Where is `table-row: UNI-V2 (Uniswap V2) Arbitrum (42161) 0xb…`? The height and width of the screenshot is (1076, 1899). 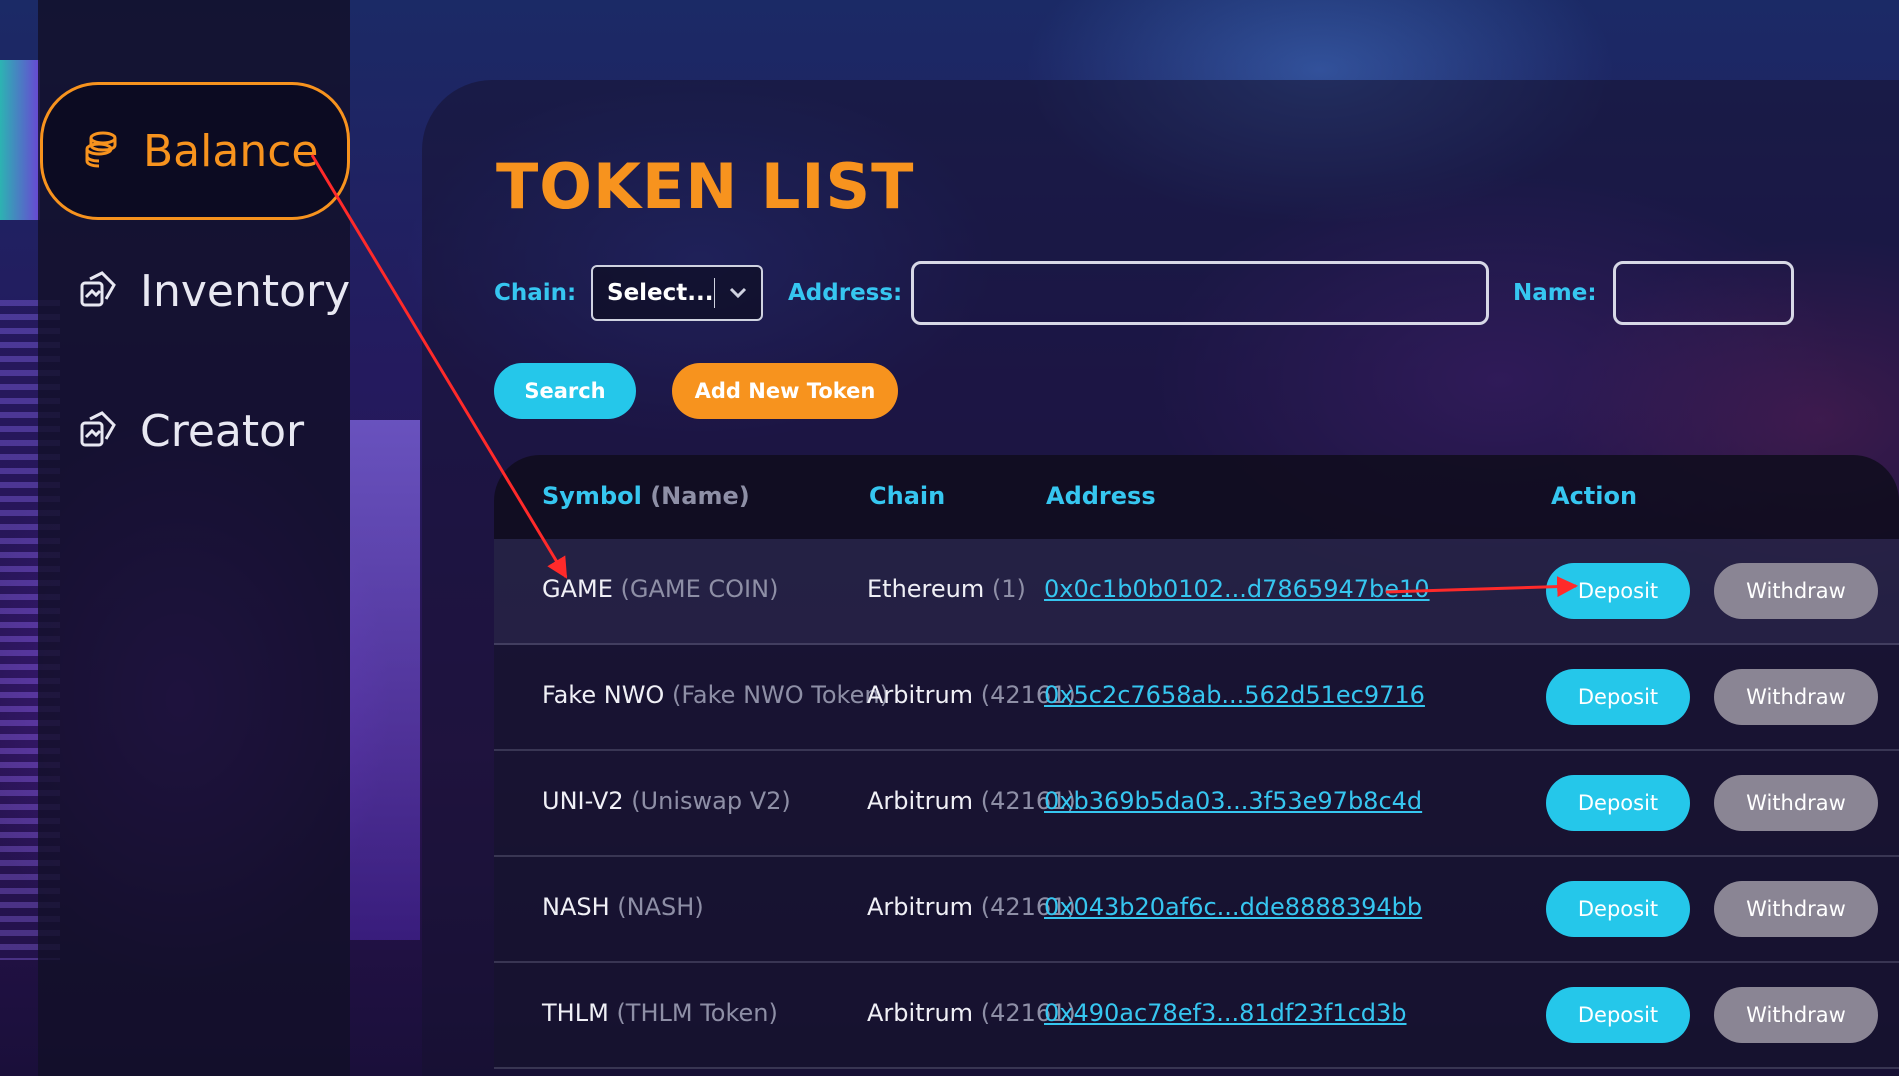 table-row: UNI-V2 (Uniswap V2) Arbitrum (42161) 0xb… is located at coordinates (1196, 804).